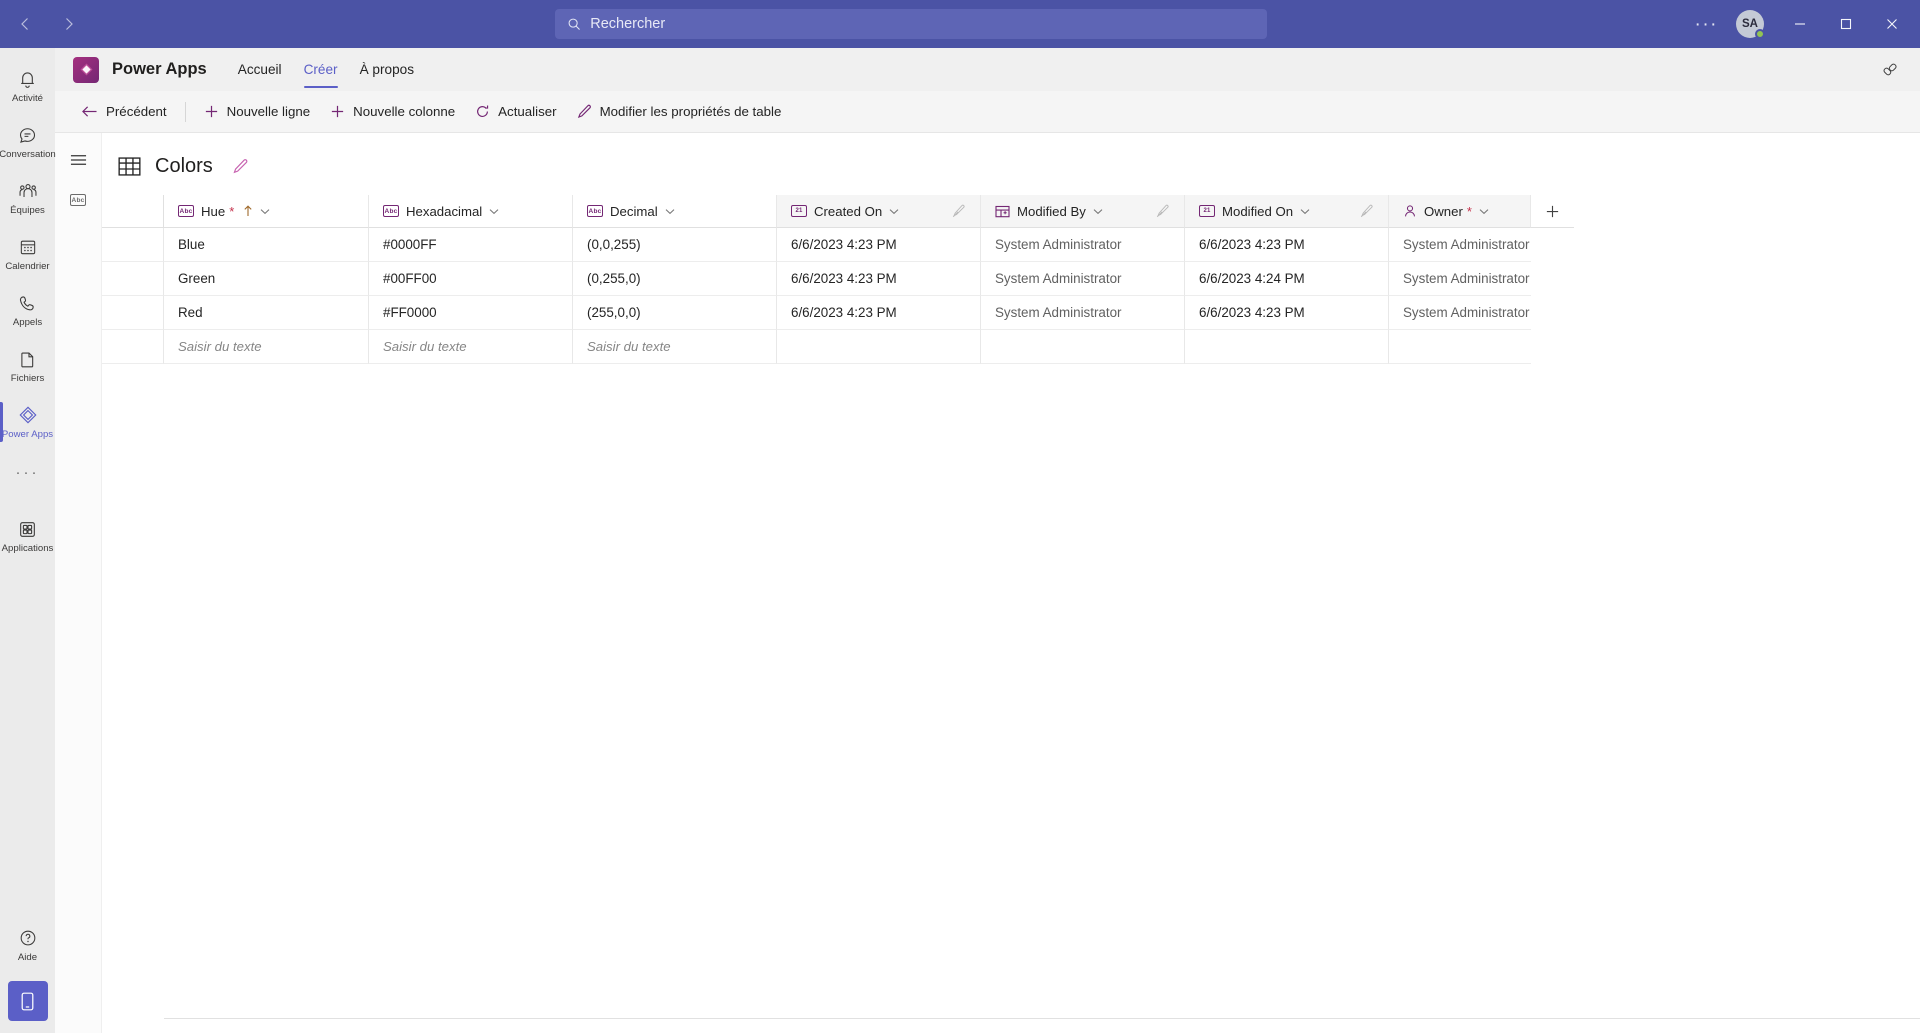 This screenshot has width=1920, height=1033. Describe the element at coordinates (675, 347) in the screenshot. I see `new-row-decimal-input: Saisir du texte` at that location.